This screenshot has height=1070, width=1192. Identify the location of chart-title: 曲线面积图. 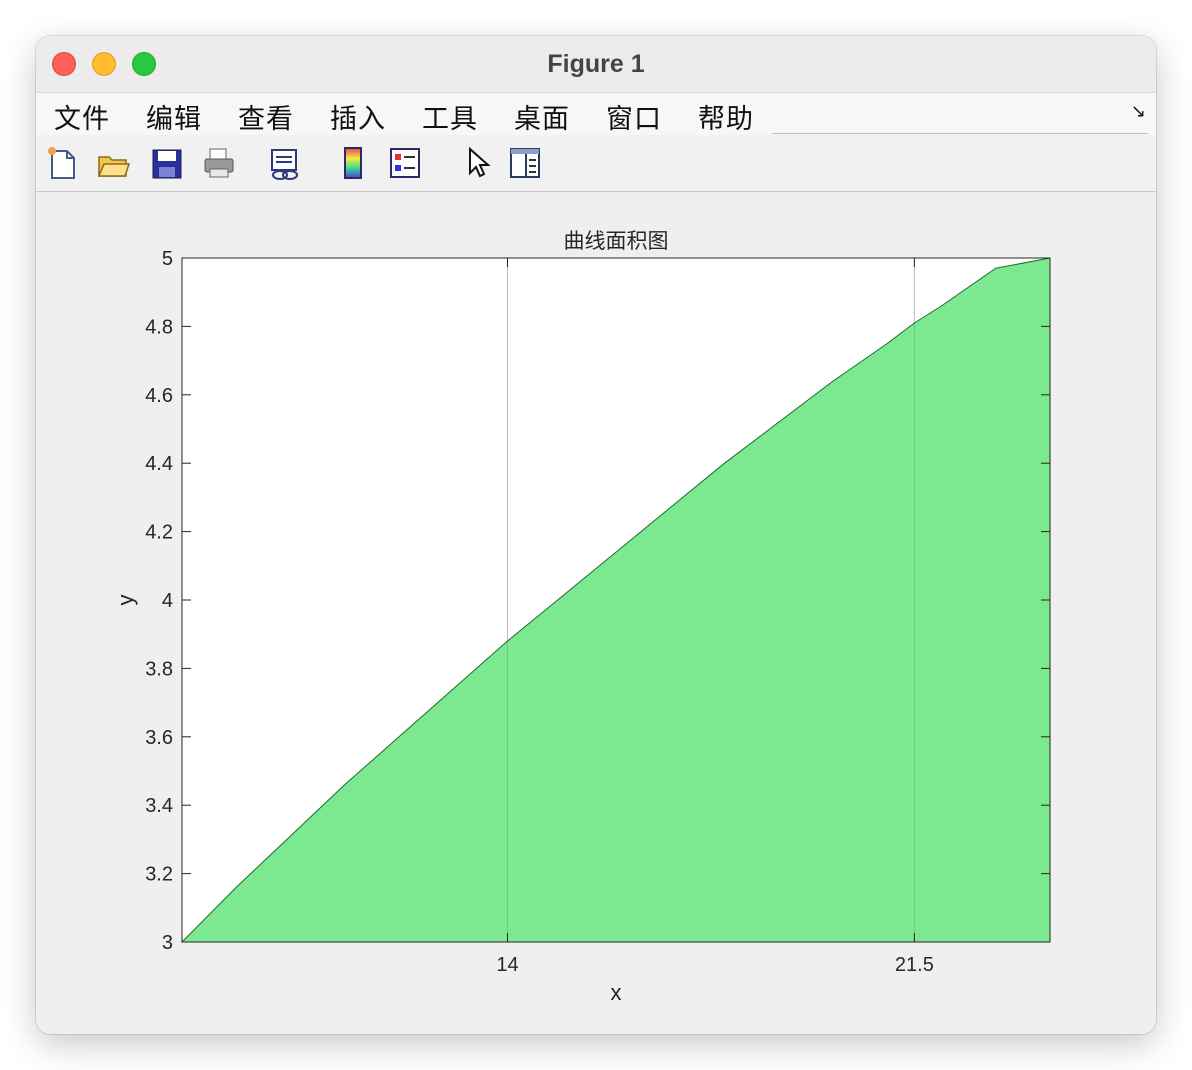
(616, 241).